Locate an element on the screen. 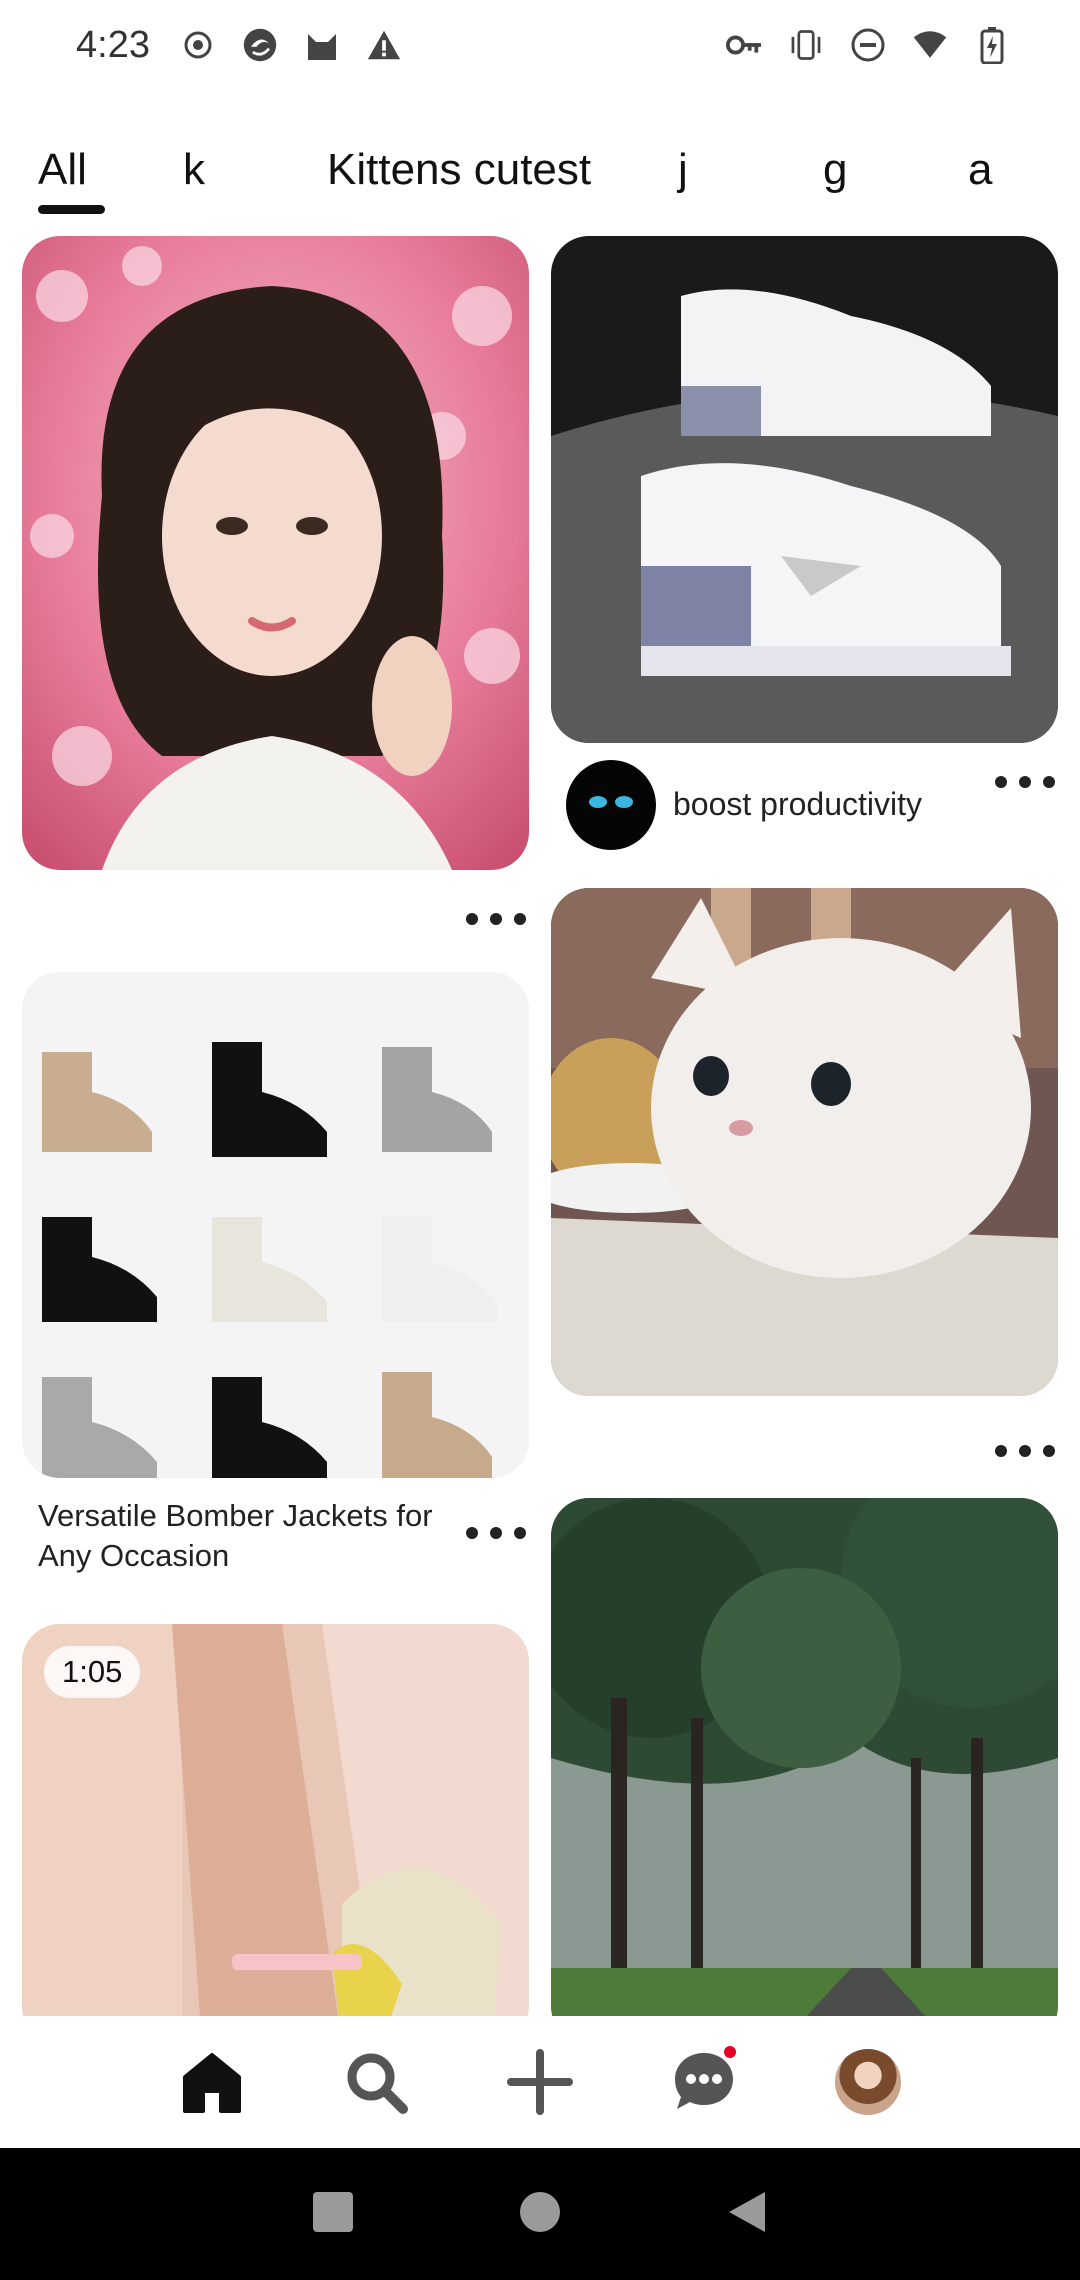  board-avatar is located at coordinates (611, 805).